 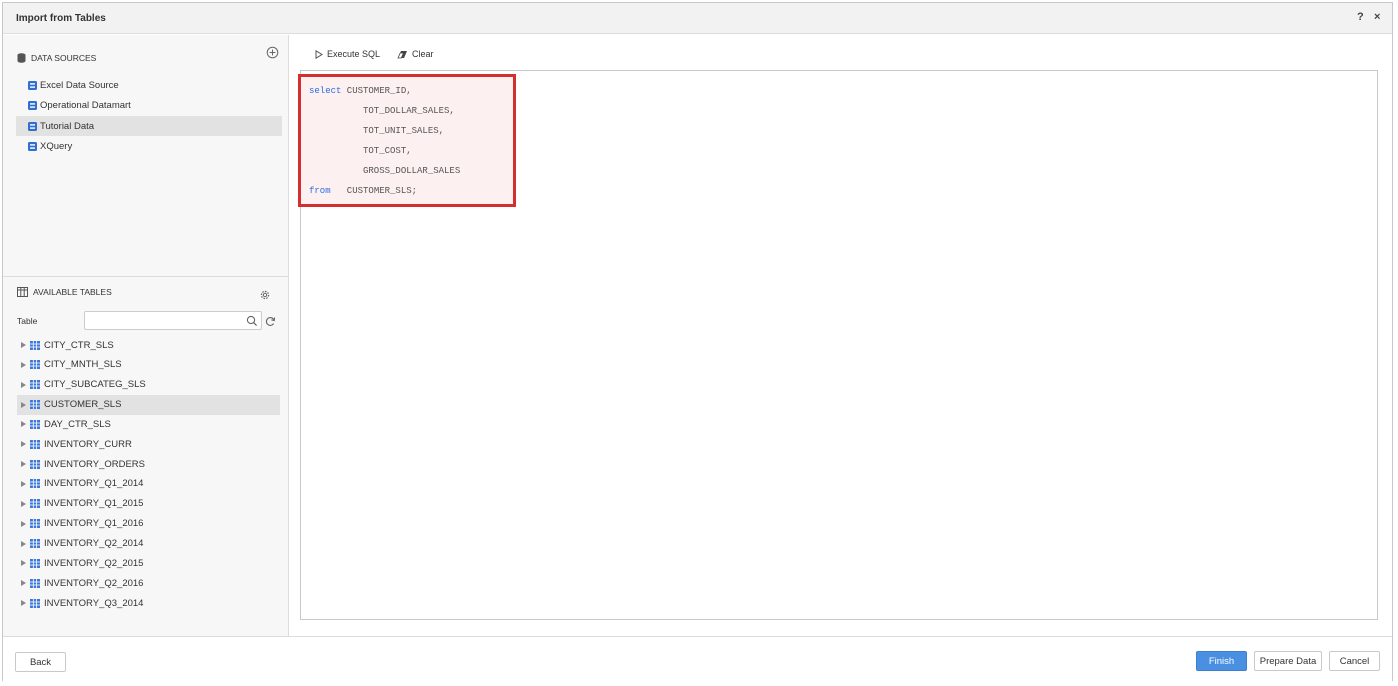 What do you see at coordinates (149, 126) in the screenshot?
I see `data-source-item: Tutorial Data` at bounding box center [149, 126].